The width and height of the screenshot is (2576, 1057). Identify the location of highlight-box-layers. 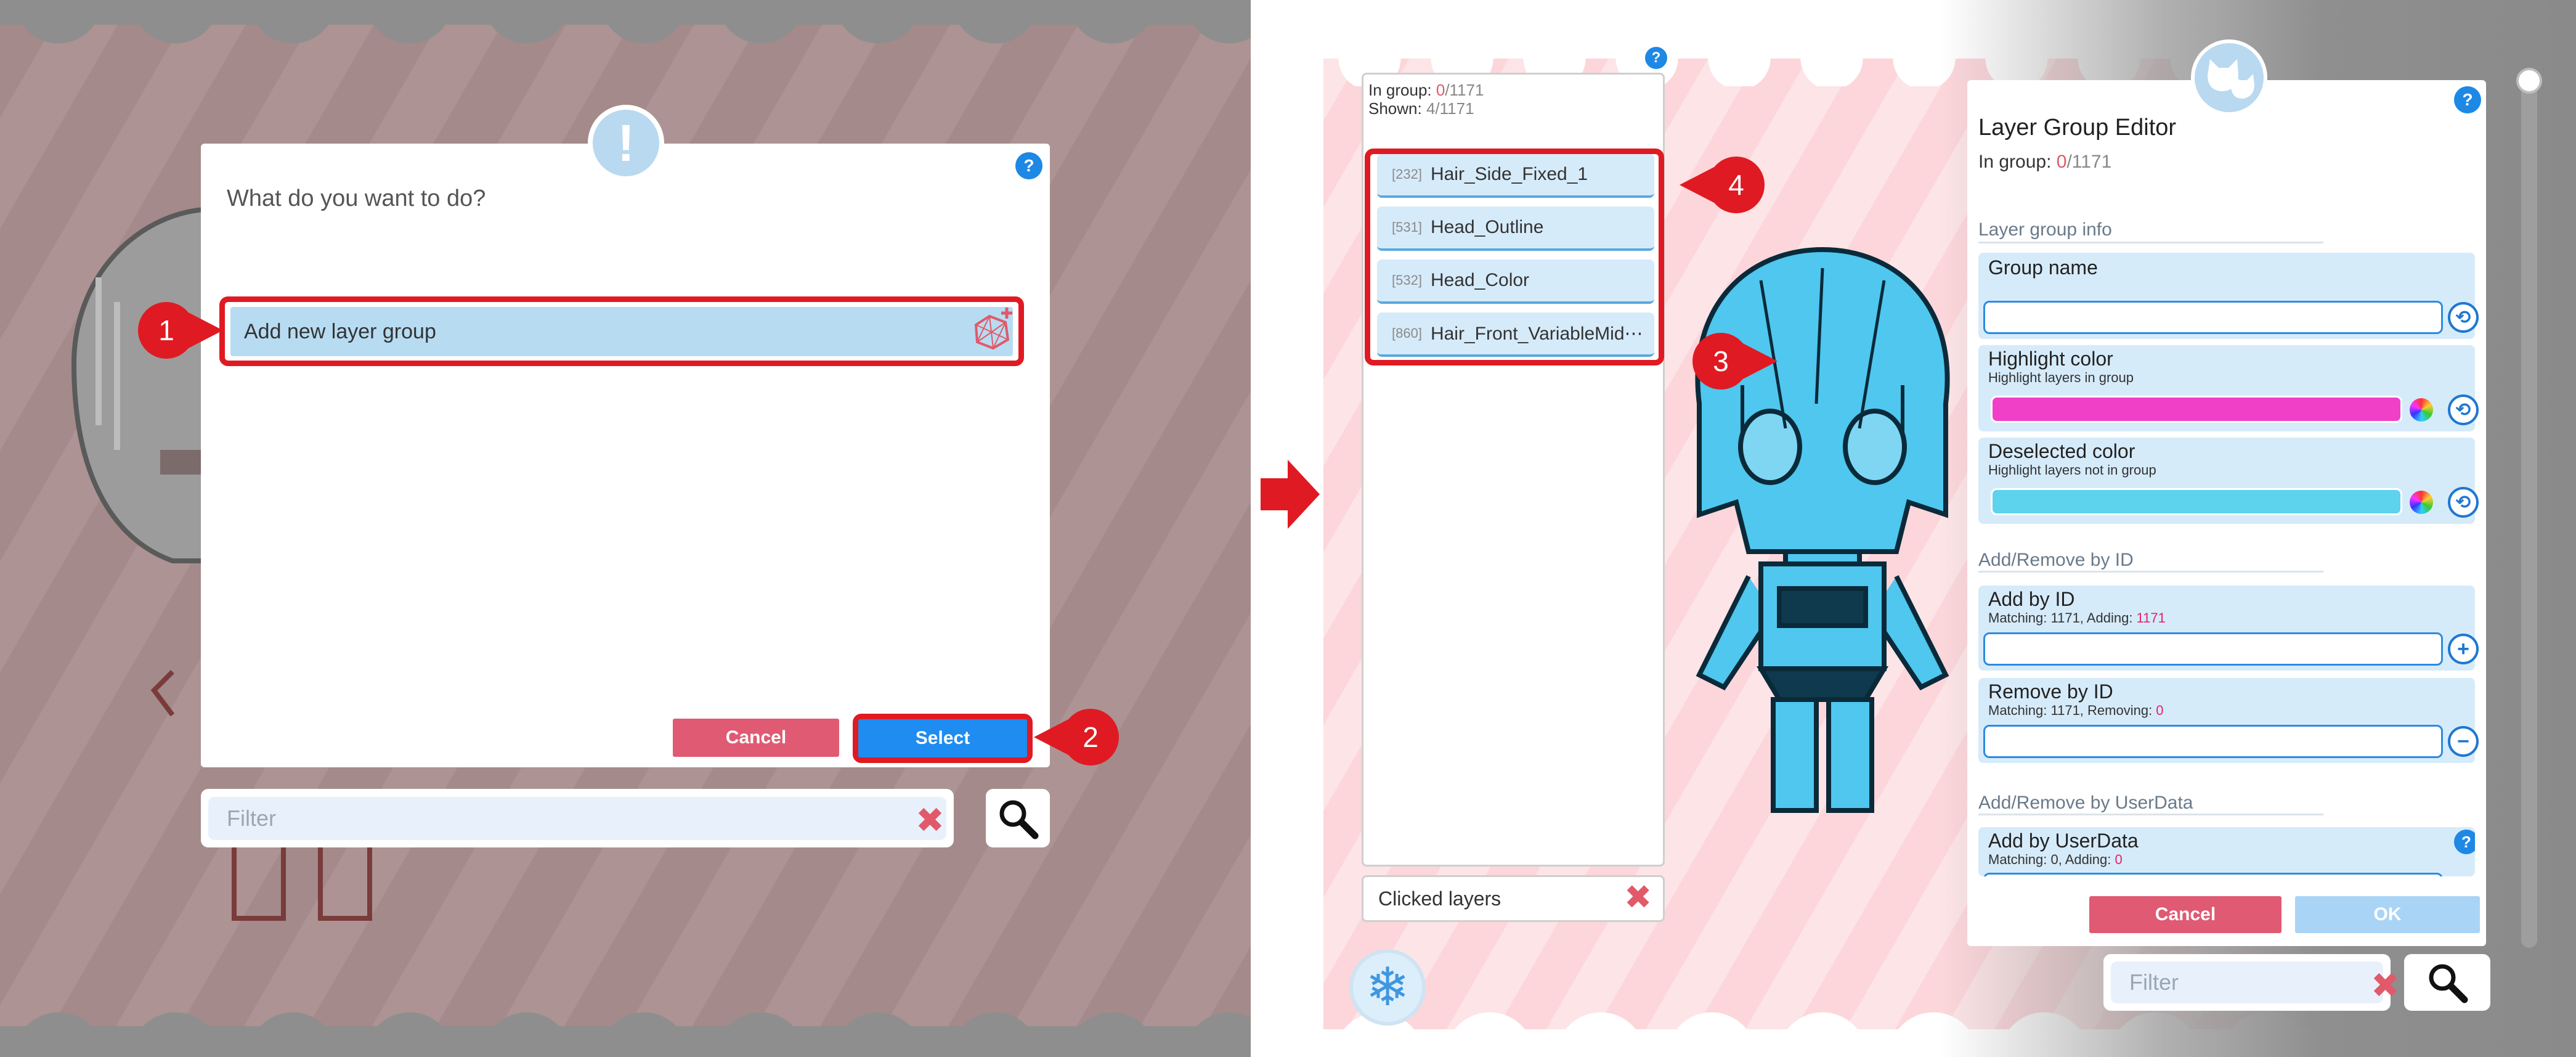
(1514, 257).